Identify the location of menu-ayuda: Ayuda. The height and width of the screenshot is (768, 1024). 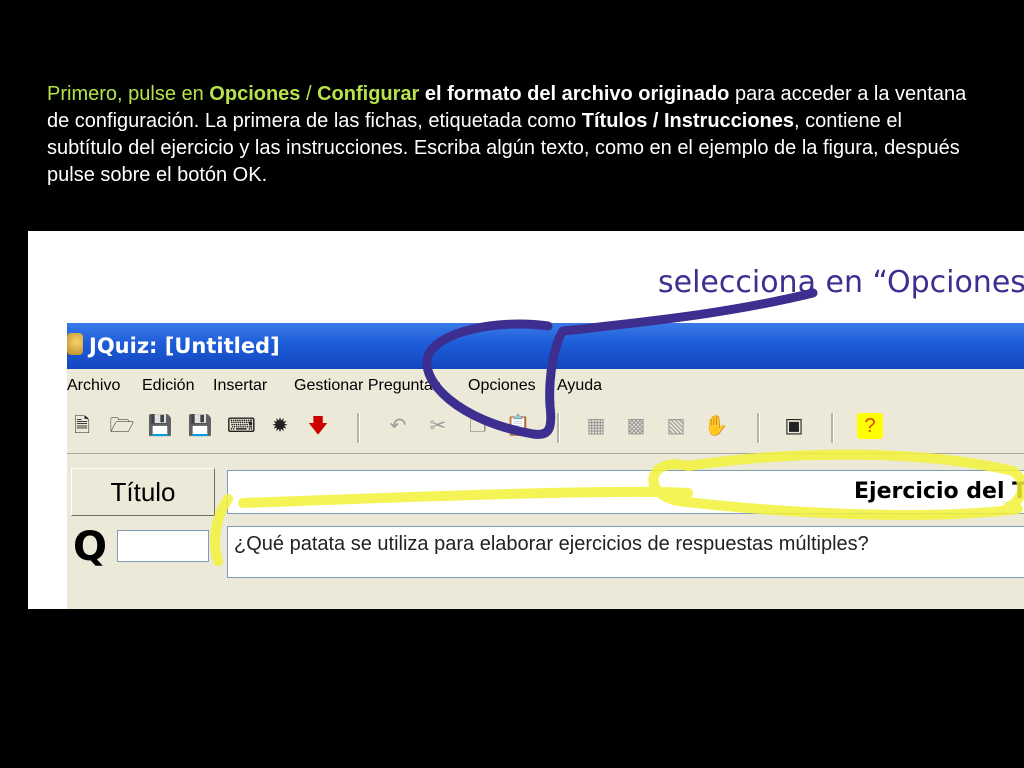
(579, 386).